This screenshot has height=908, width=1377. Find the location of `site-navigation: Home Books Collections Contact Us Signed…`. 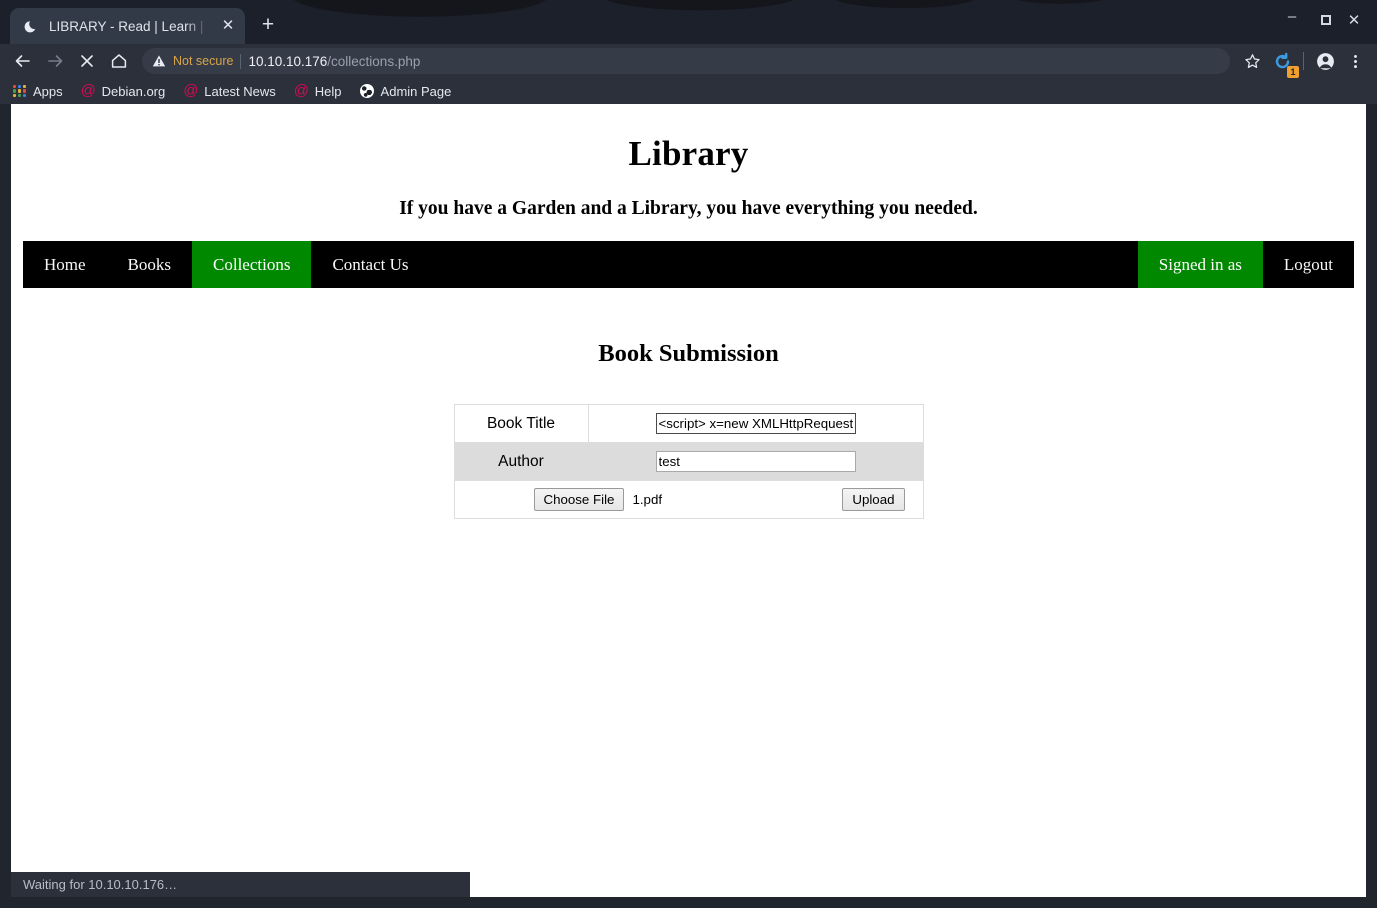

site-navigation: Home Books Collections Contact Us Signed… is located at coordinates (688, 264).